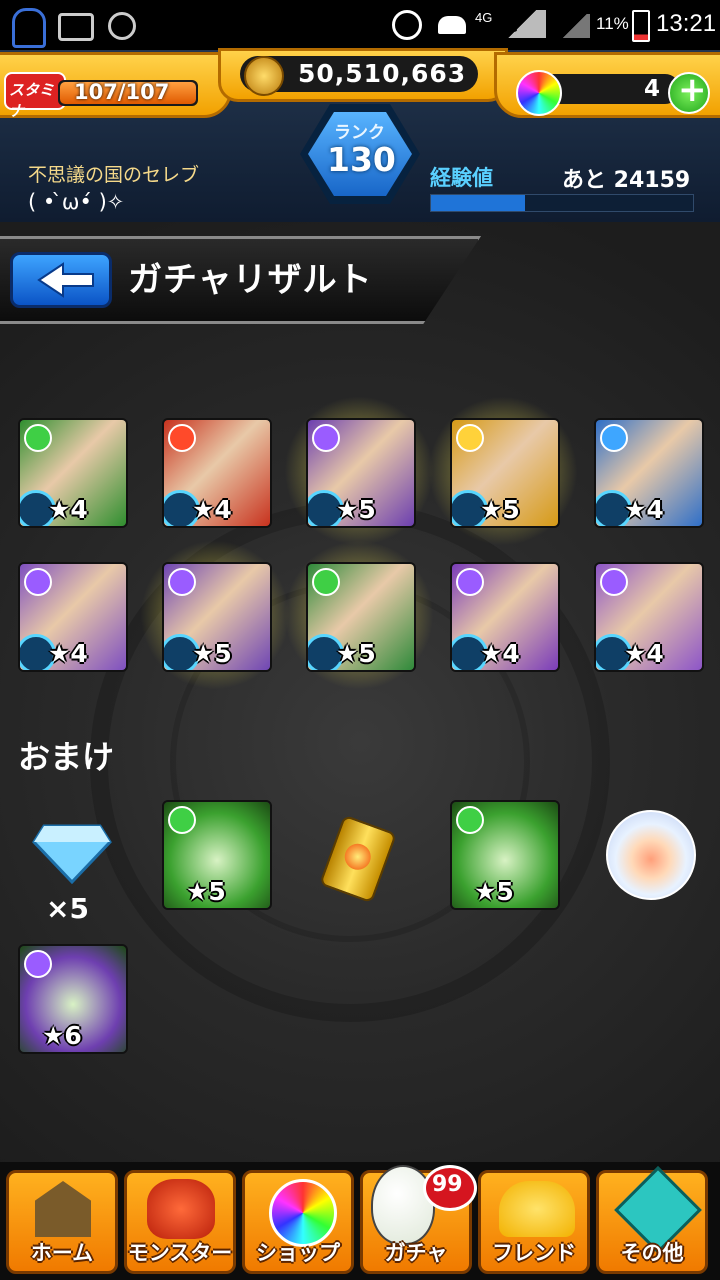  I want to click on nav-other-label: その他, so click(652, 1253).